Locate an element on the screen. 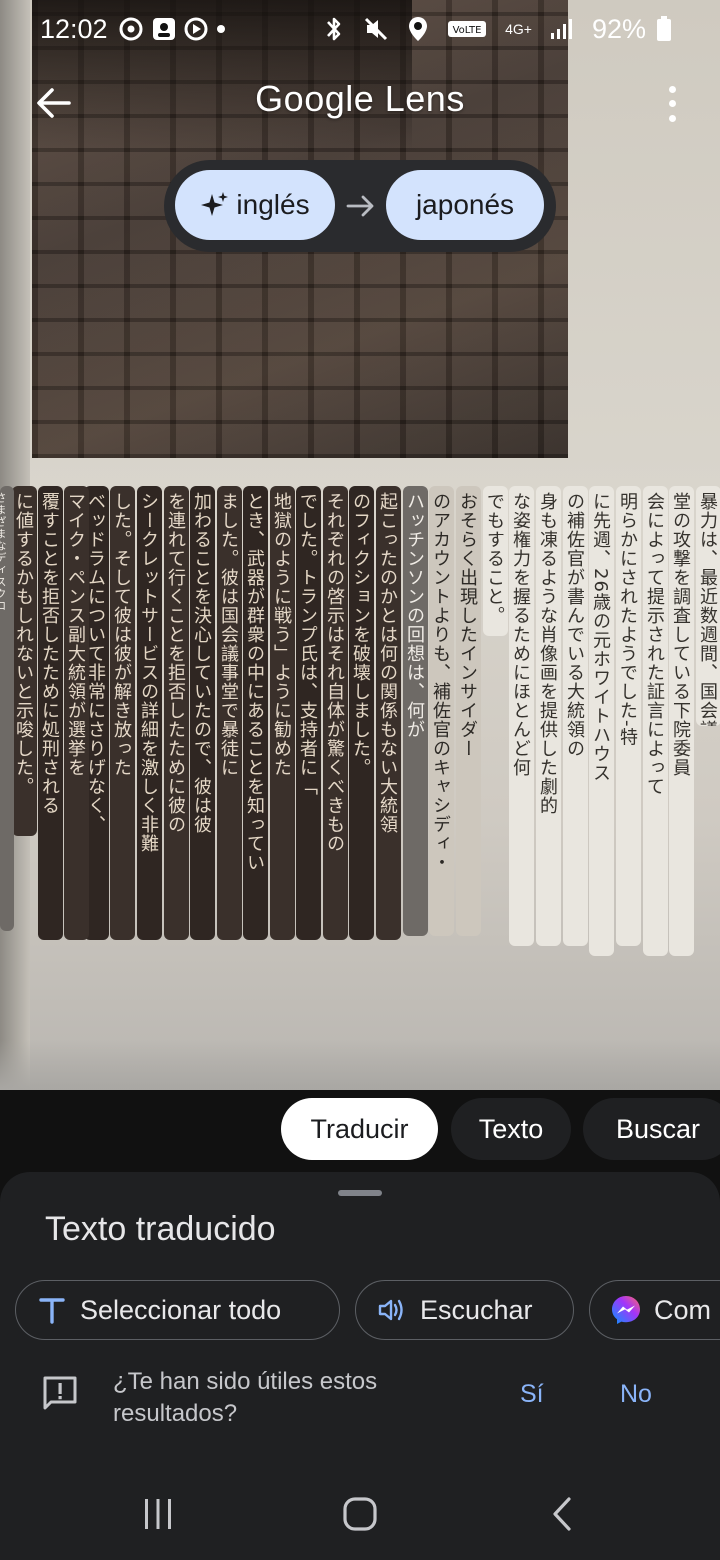  app-title: Google Lens is located at coordinates (360, 98).